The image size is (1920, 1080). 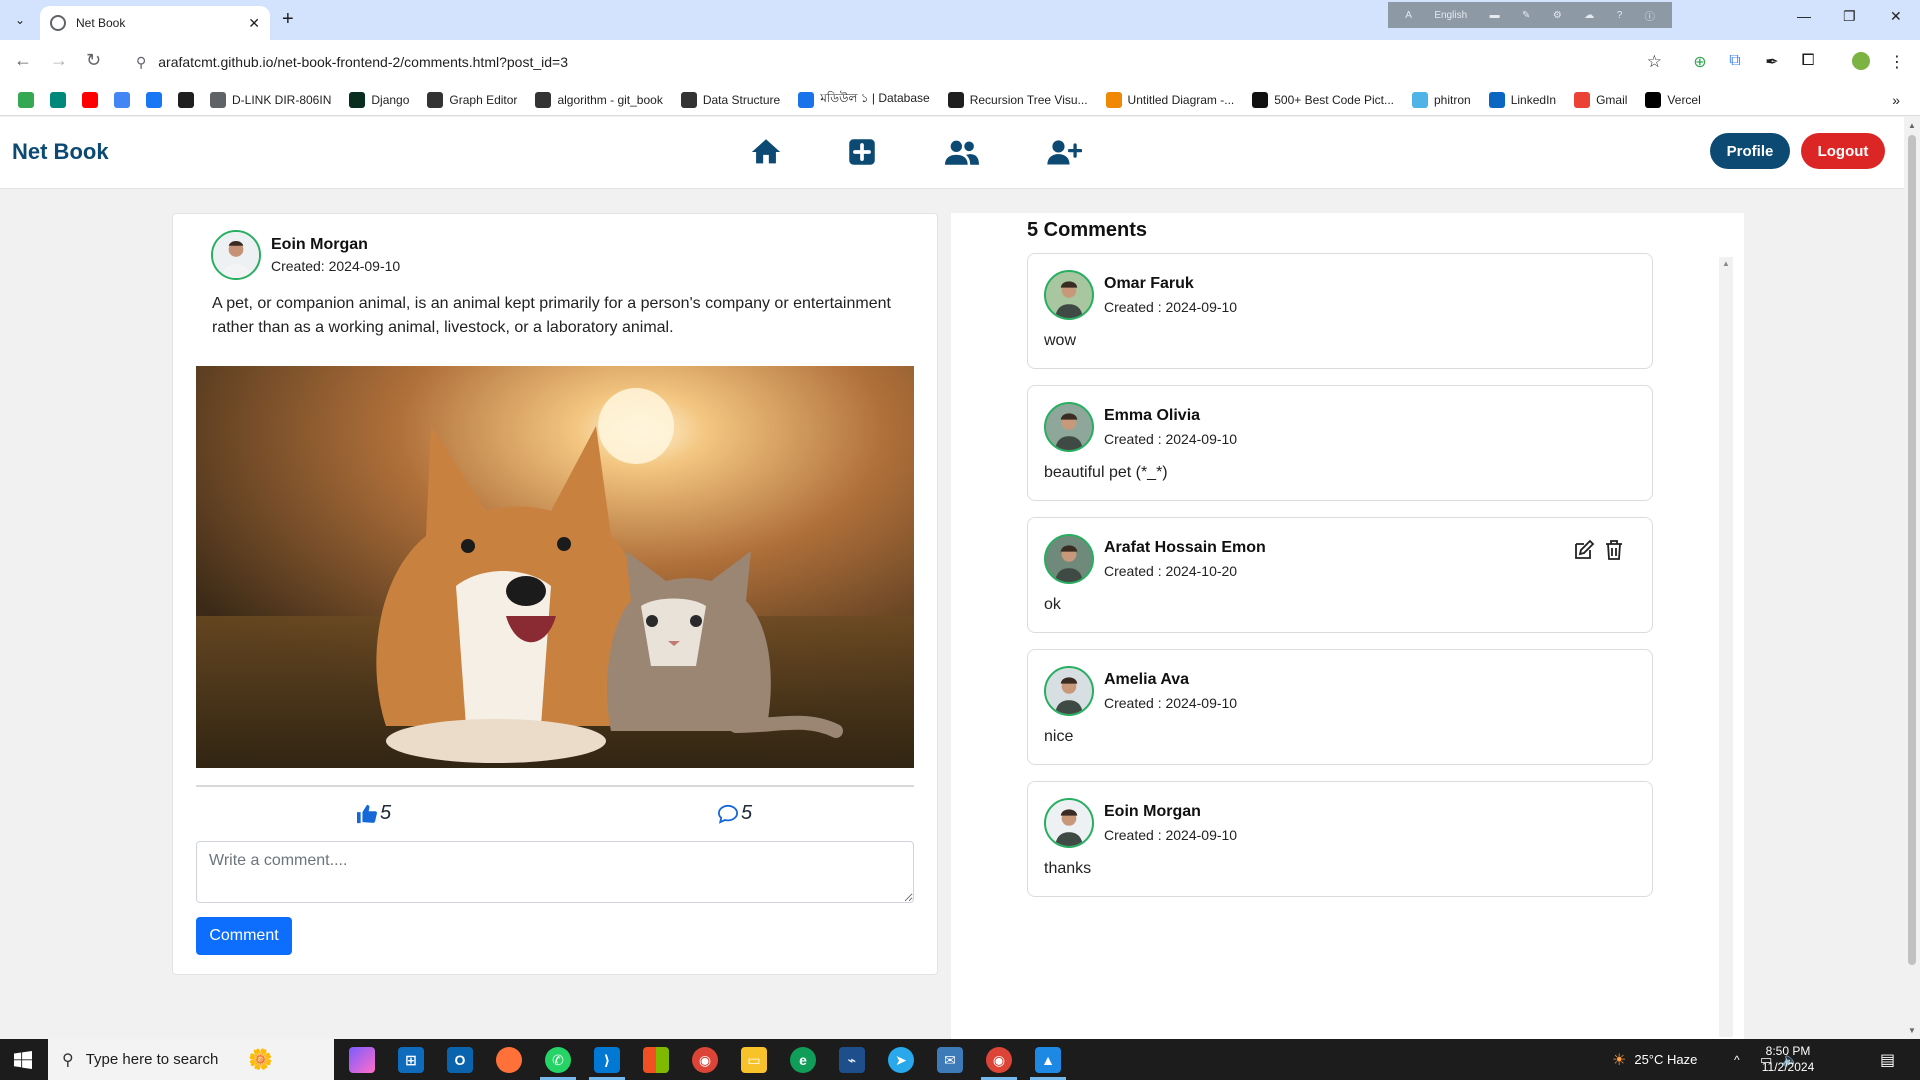 What do you see at coordinates (1897, 61) in the screenshot?
I see `menu-icon: ⋮` at bounding box center [1897, 61].